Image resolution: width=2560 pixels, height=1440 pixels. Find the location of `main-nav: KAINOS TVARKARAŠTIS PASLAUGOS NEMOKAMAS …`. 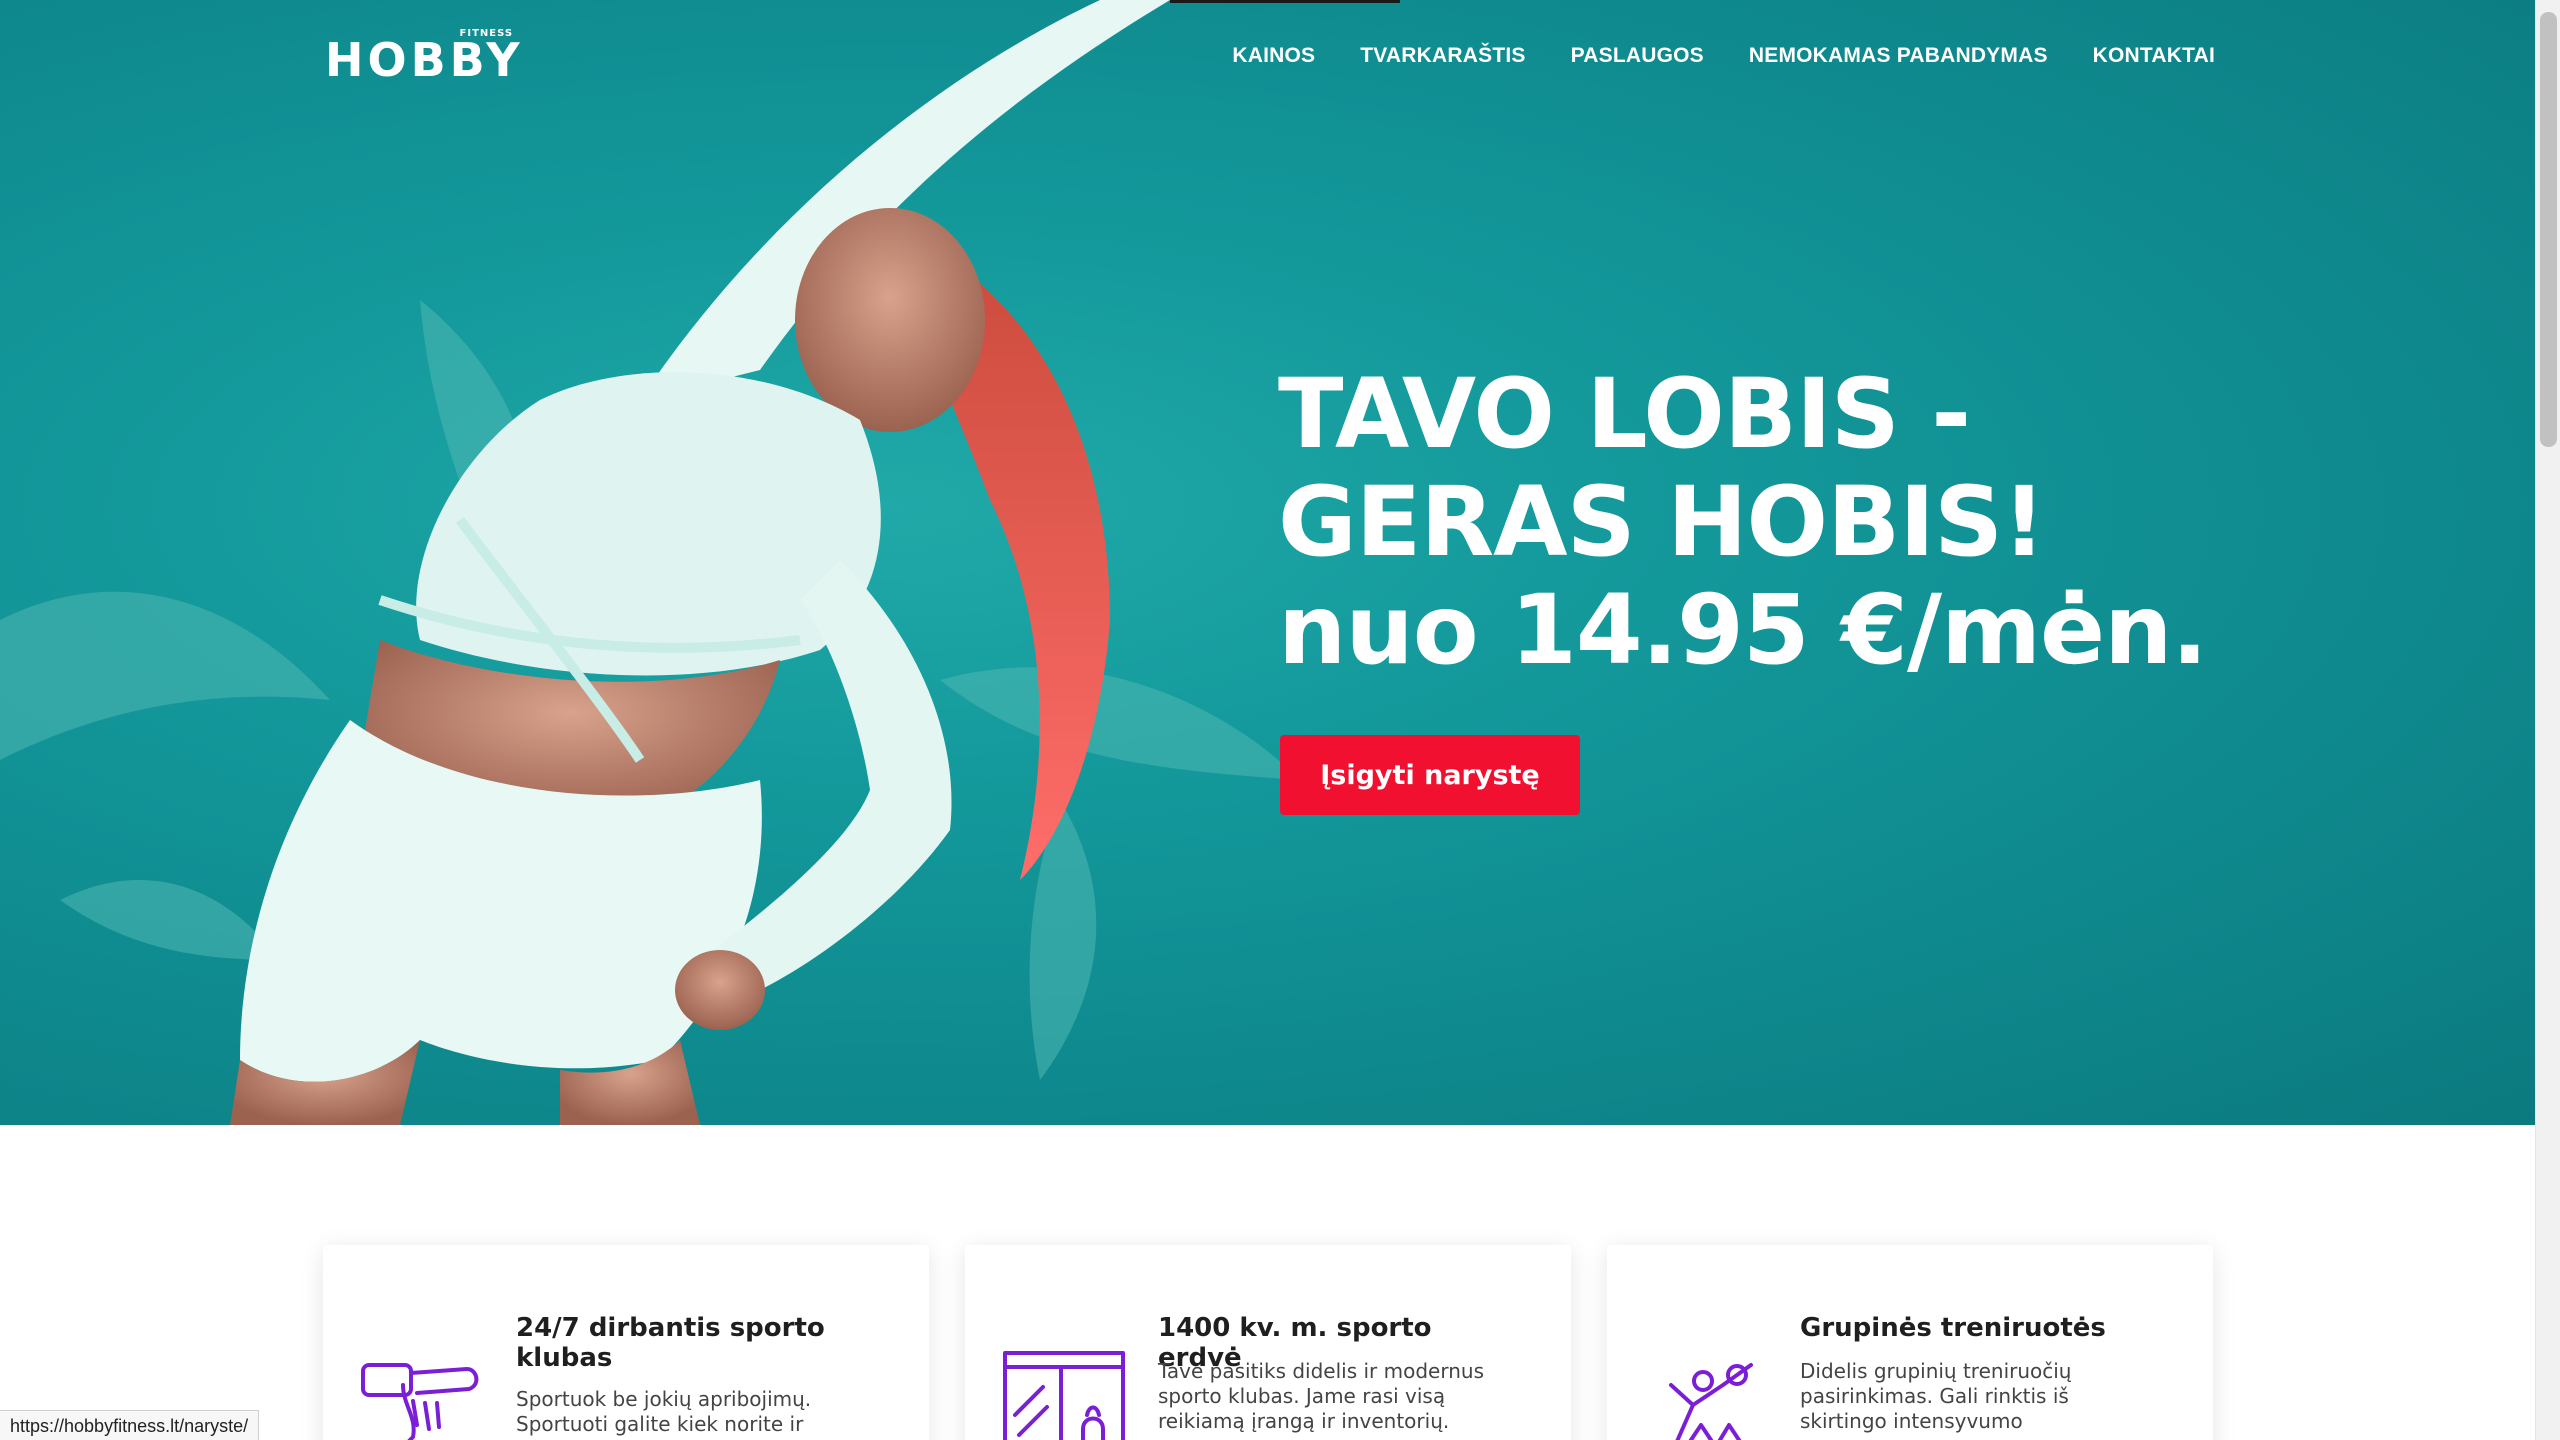

main-nav: KAINOS TVARKARAŠTIS PASLAUGOS NEMOKAMAS … is located at coordinates (1723, 56).